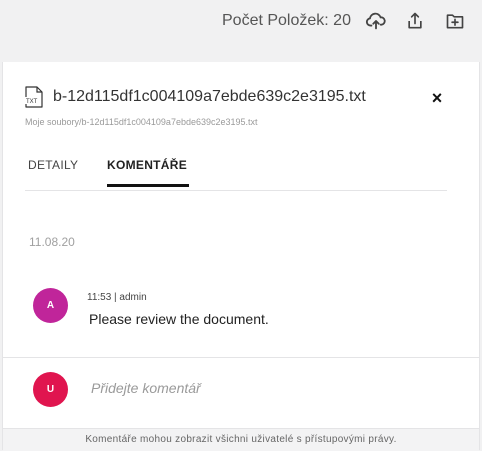 This screenshot has height=451, width=482. Describe the element at coordinates (53, 165) in the screenshot. I see `tab-details: DETAILY` at that location.